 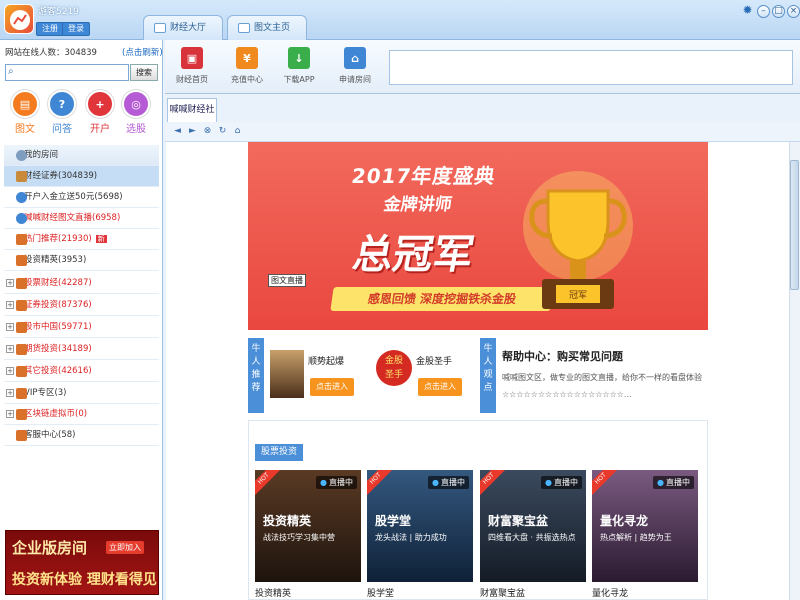 I want to click on row-label: 股票财经(42287), so click(x=58, y=283).